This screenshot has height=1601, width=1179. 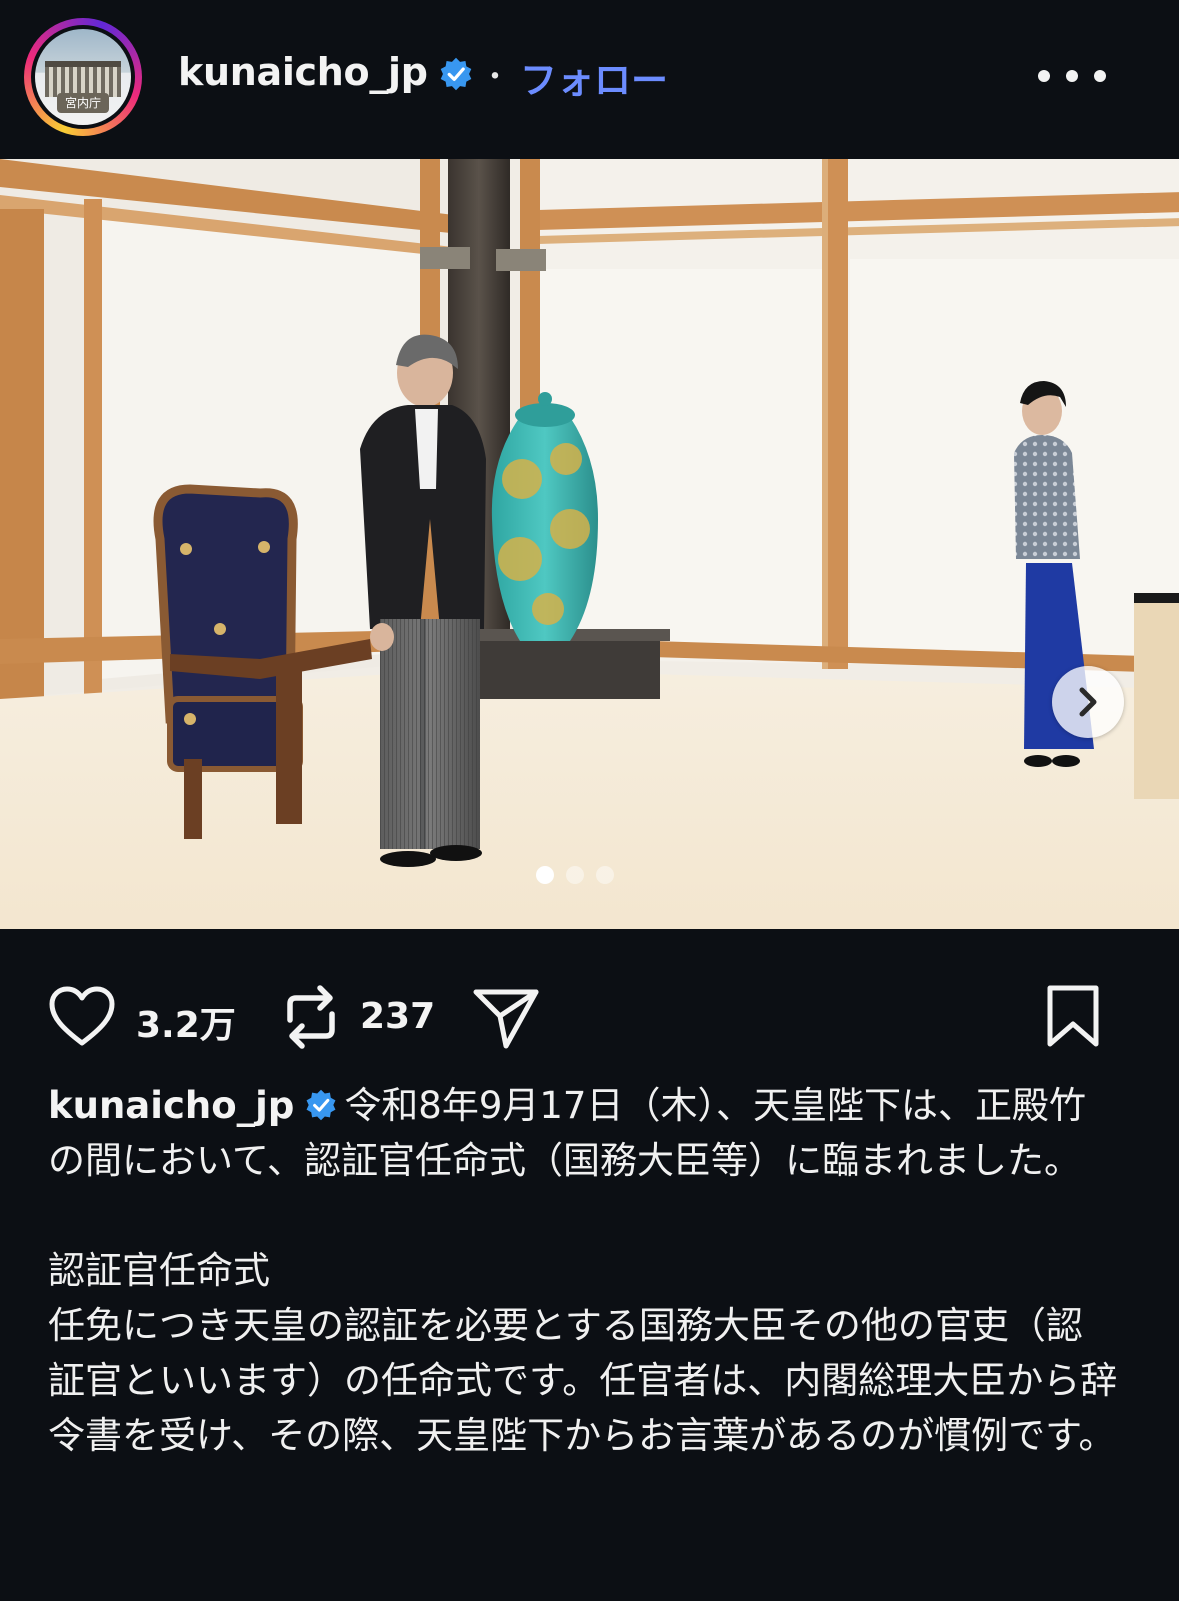 I want to click on avatar-logo-text: 宮内庁, so click(x=83, y=103).